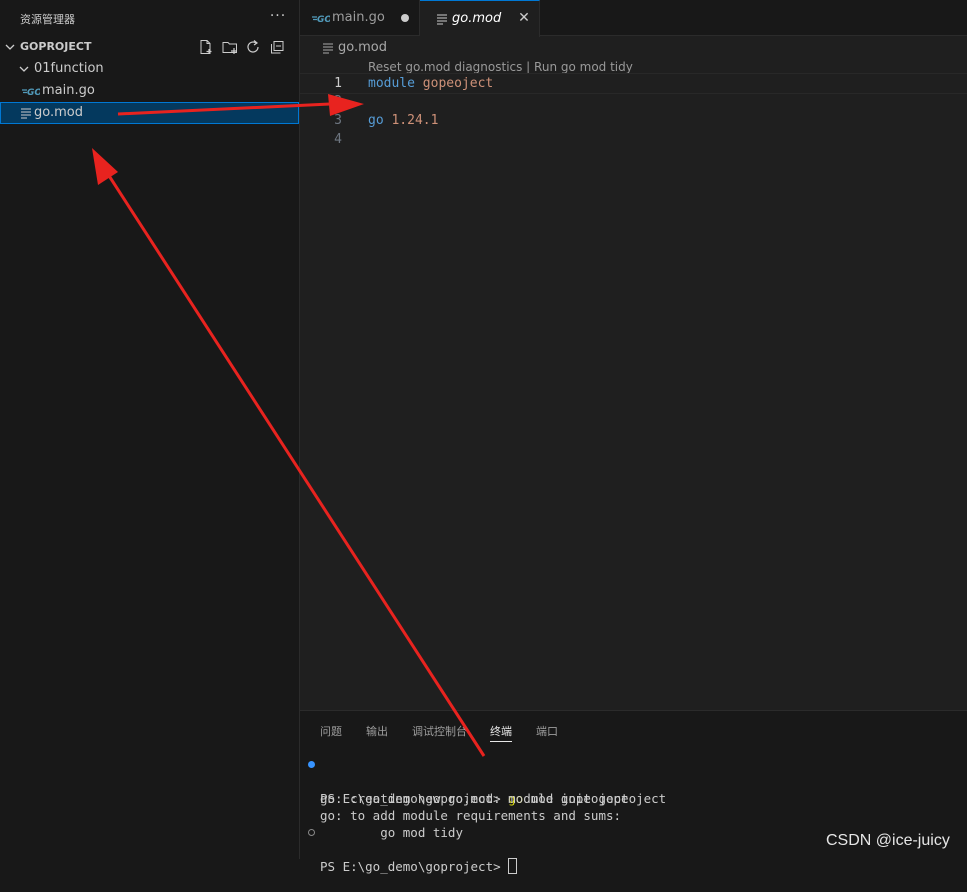 This screenshot has width=967, height=892. Describe the element at coordinates (149, 18) in the screenshot. I see `explorer-header: 资源管理器 ···` at that location.